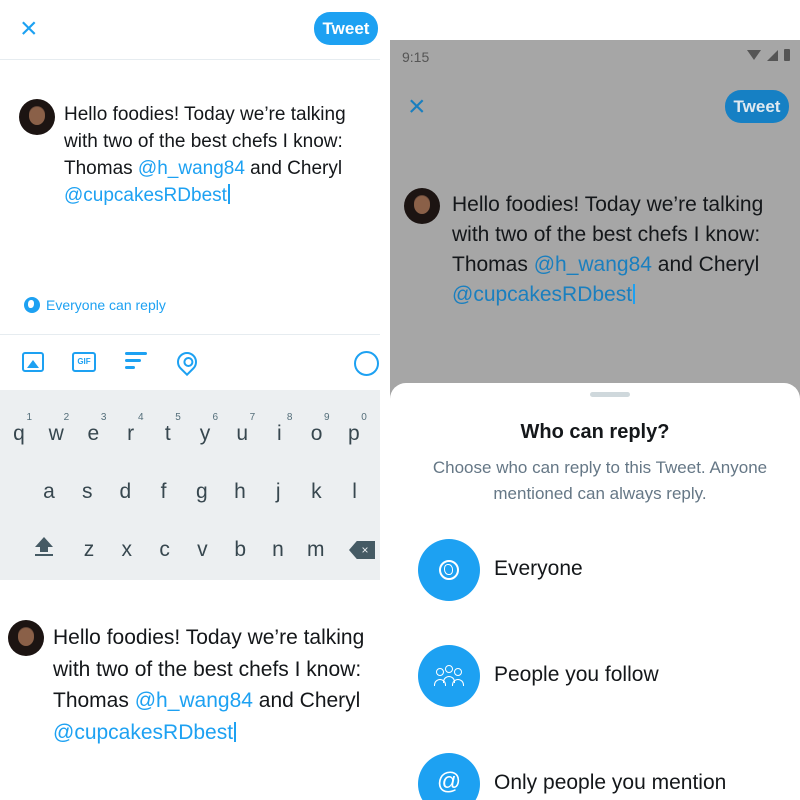 This screenshot has width=800, height=800. What do you see at coordinates (355, 492) in the screenshot?
I see `key-l: l` at bounding box center [355, 492].